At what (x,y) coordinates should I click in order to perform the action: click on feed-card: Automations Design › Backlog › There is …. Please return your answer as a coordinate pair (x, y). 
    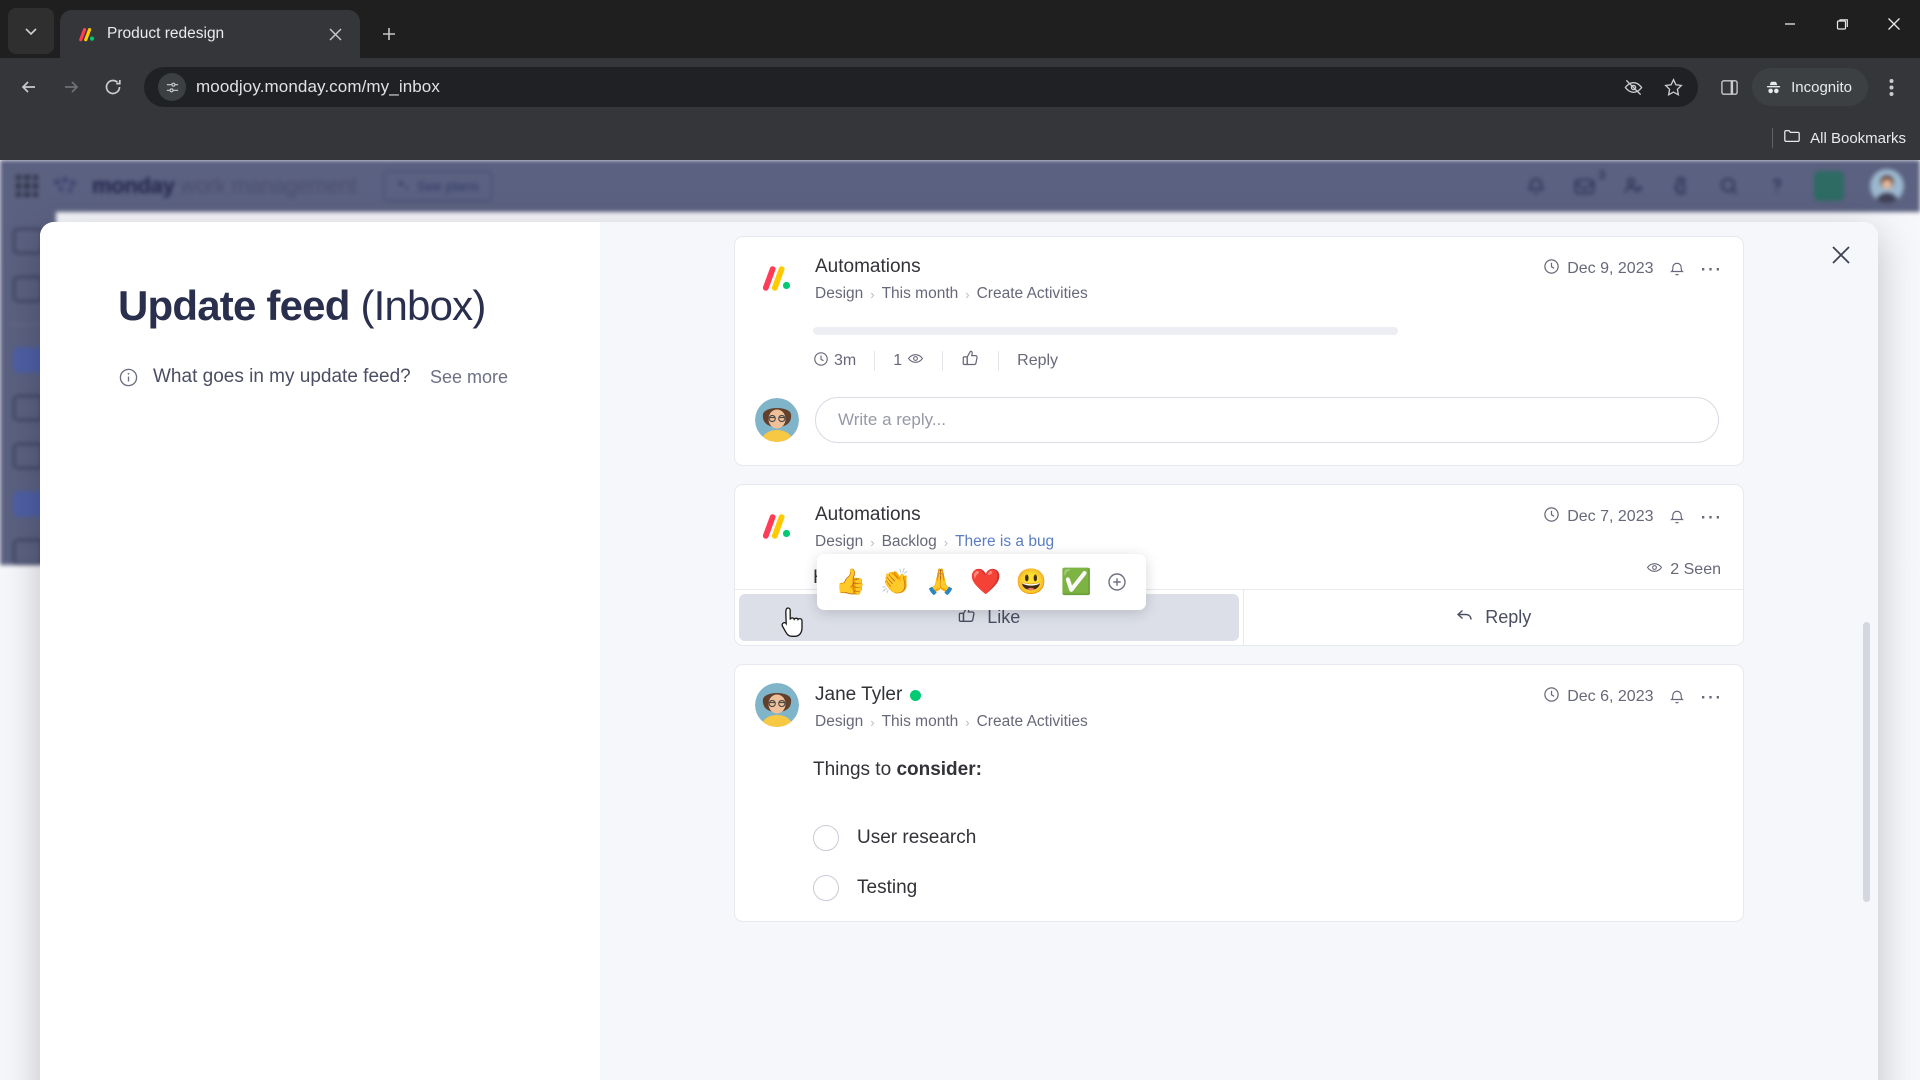
    Looking at the image, I should click on (1239, 565).